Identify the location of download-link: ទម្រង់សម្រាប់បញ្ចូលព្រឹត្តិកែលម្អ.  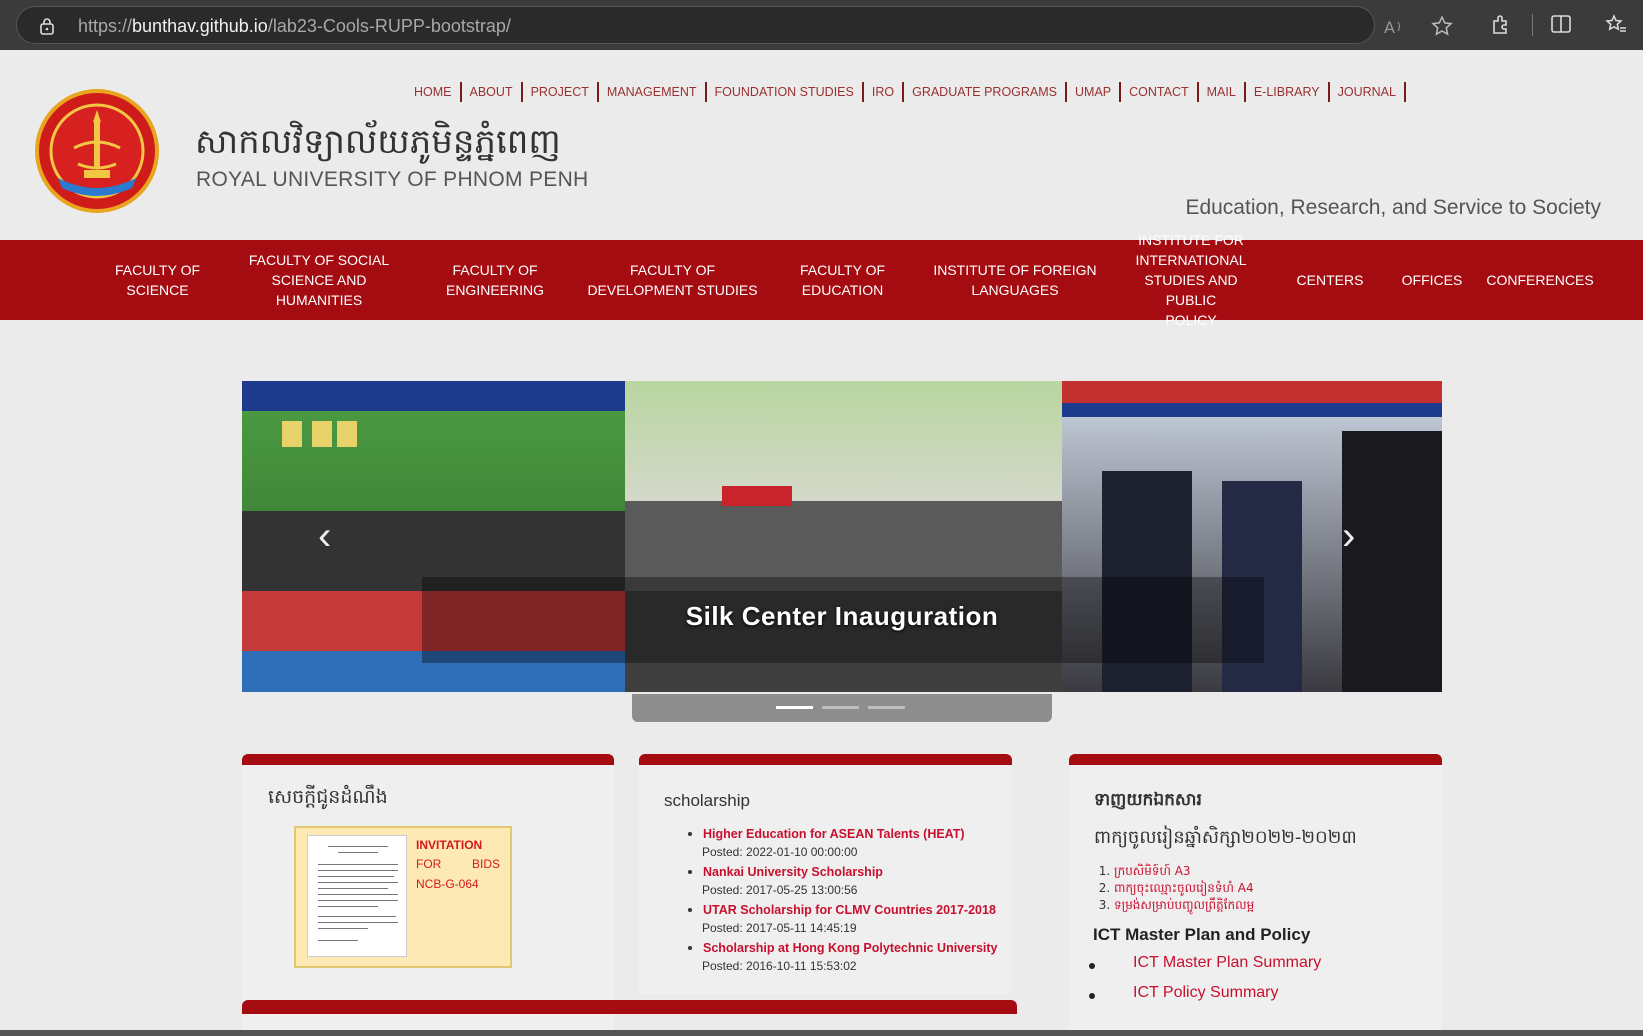
(1184, 905).